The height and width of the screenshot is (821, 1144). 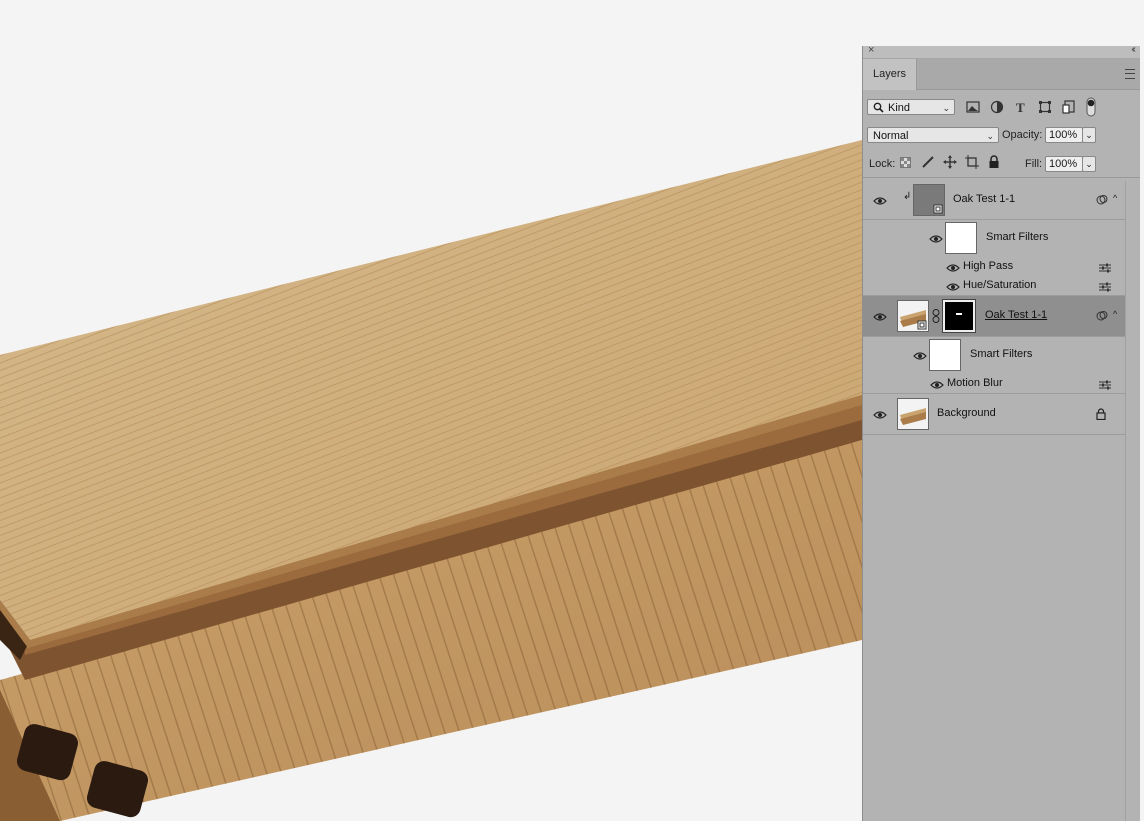 I want to click on mask-link-icon, so click(x=936, y=316).